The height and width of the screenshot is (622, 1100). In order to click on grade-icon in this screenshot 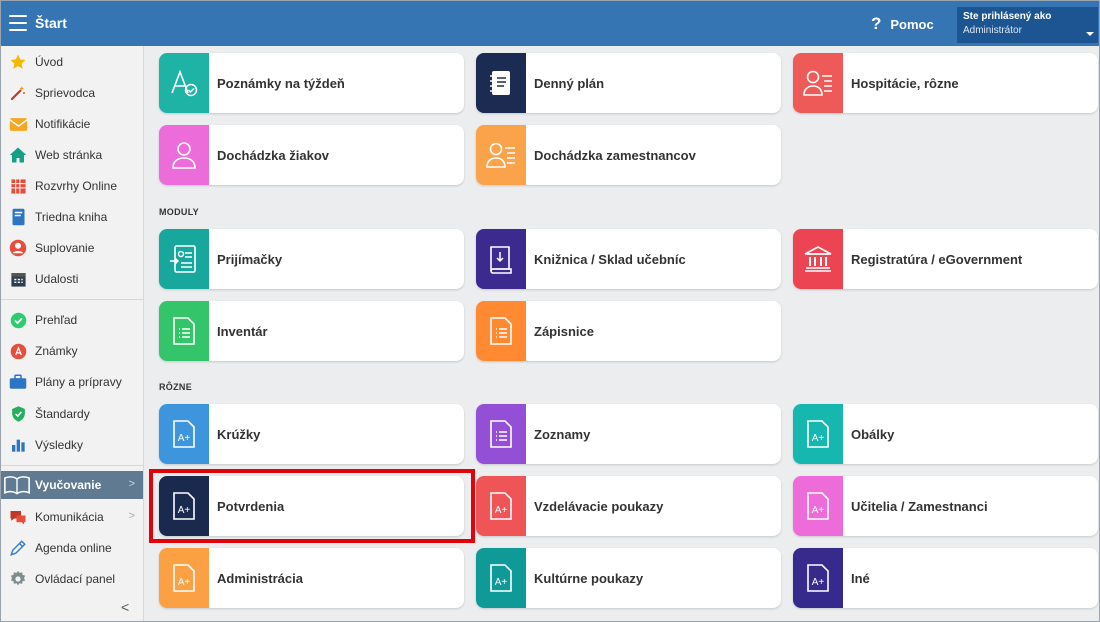, I will do `click(18, 351)`.